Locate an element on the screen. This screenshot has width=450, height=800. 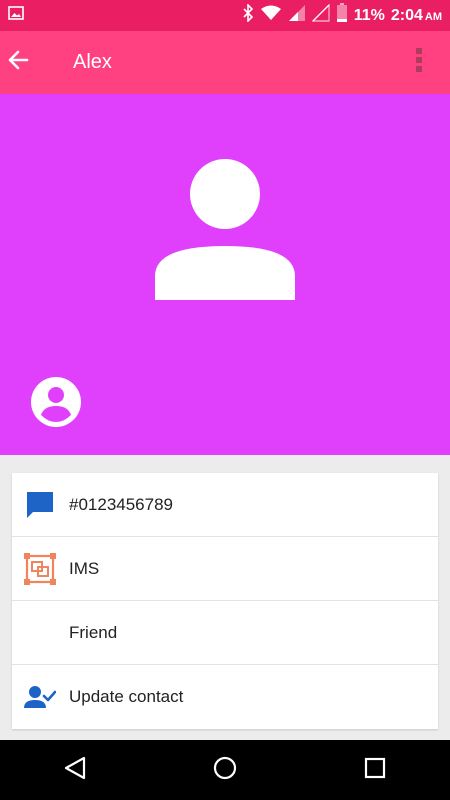
list-item-label: Update contact is located at coordinates (126, 696).